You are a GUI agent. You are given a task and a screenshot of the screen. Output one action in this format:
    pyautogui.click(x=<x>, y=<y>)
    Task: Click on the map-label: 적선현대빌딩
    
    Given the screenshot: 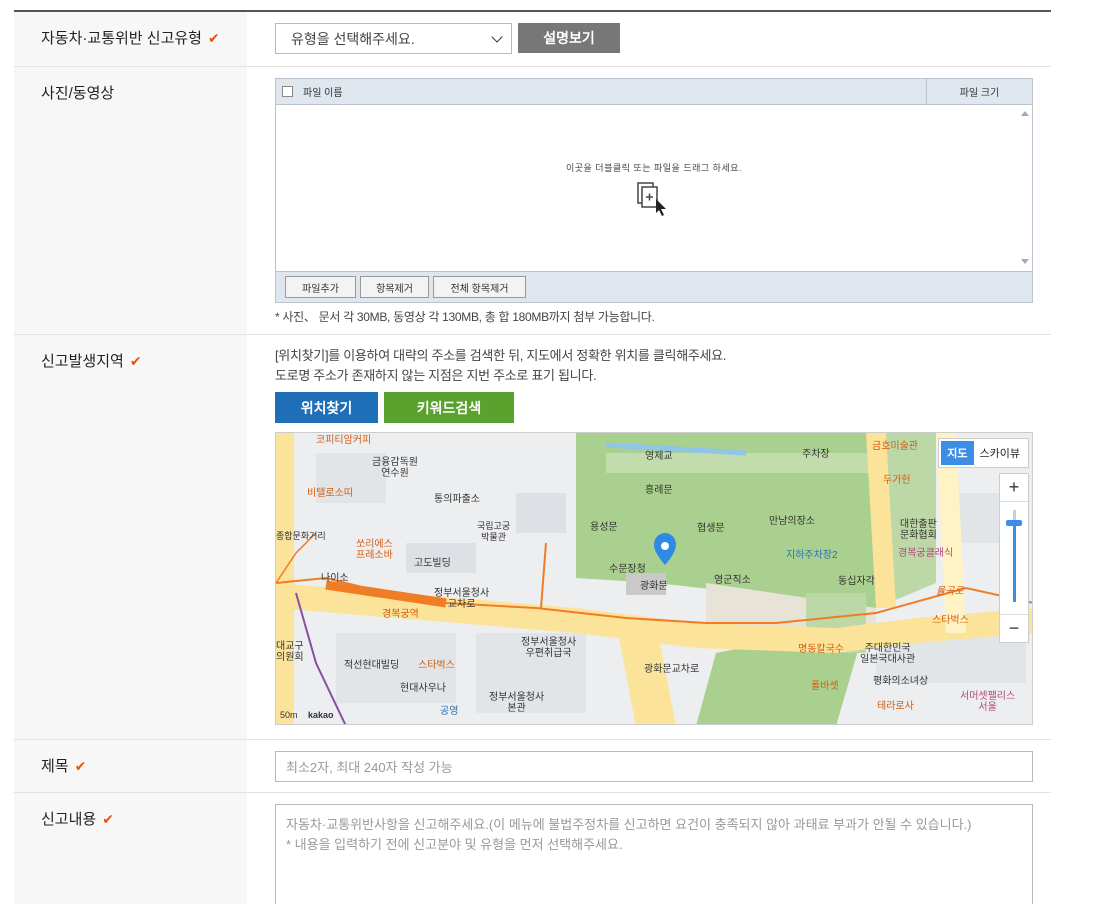 What is the action you would take?
    pyautogui.click(x=372, y=665)
    